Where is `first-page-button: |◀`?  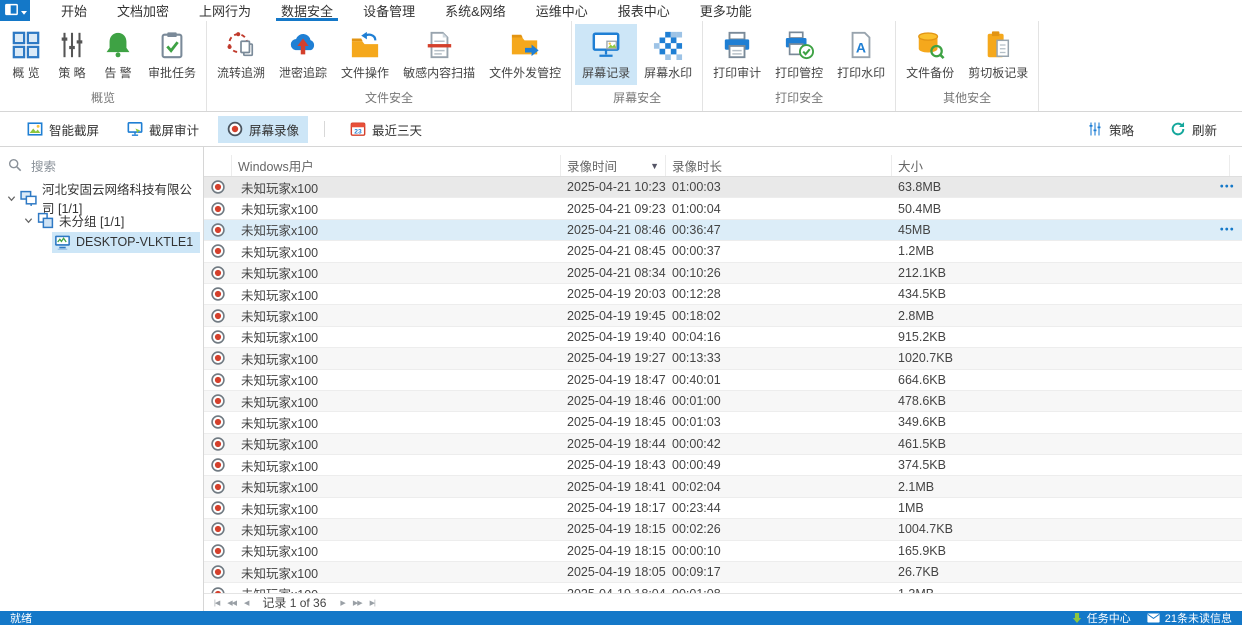 first-page-button: |◀ is located at coordinates (216, 603).